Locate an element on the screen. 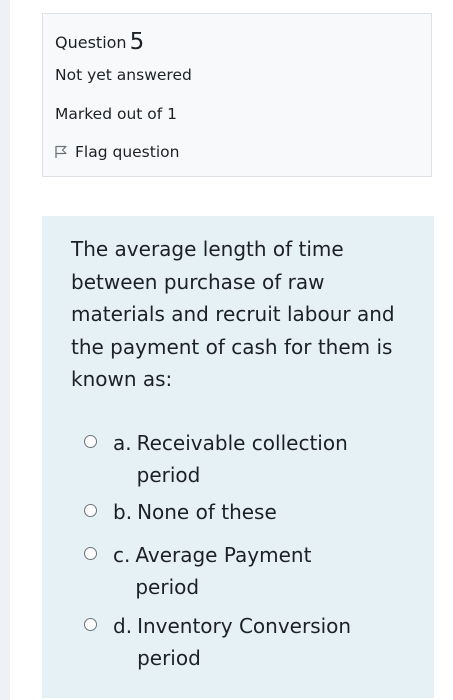 The height and width of the screenshot is (700, 453). answer-option-a: a. Receivable collection period is located at coordinates (230, 459).